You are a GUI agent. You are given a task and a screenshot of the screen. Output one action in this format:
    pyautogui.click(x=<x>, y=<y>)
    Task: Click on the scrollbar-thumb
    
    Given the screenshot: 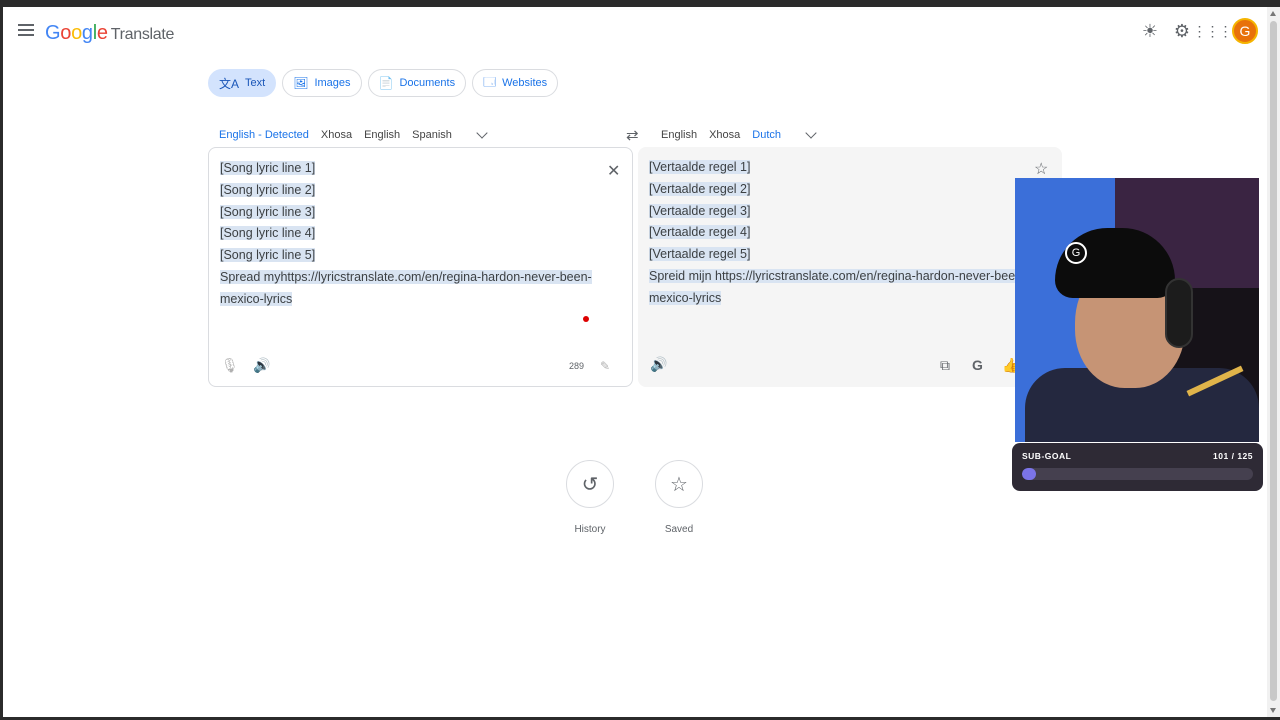 What is the action you would take?
    pyautogui.click(x=1273, y=361)
    